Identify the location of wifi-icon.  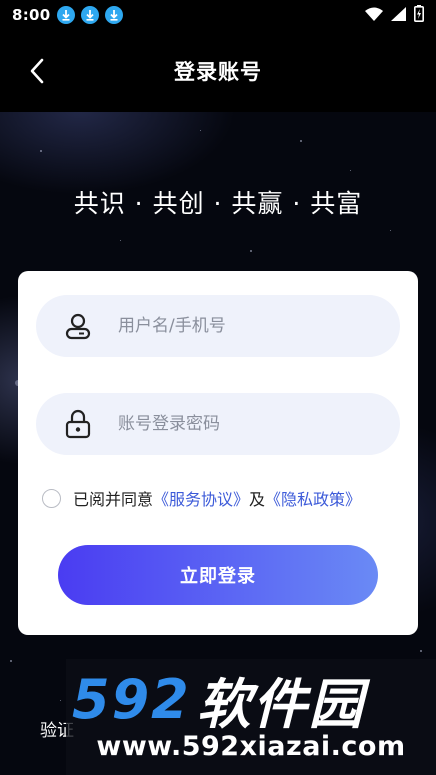
(374, 15).